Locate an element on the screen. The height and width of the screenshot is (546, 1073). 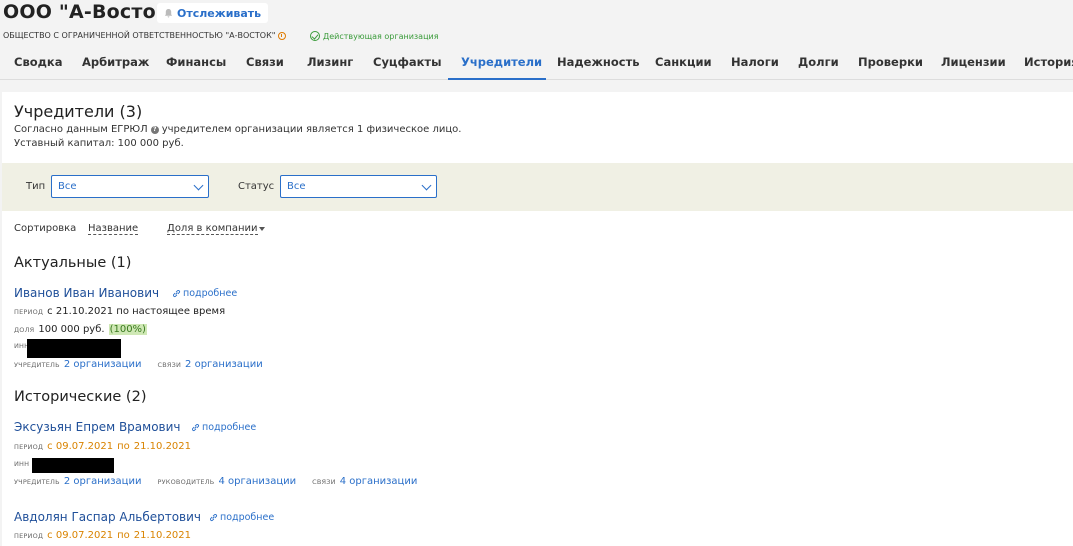
tab-debts: Долги is located at coordinates (818, 65).